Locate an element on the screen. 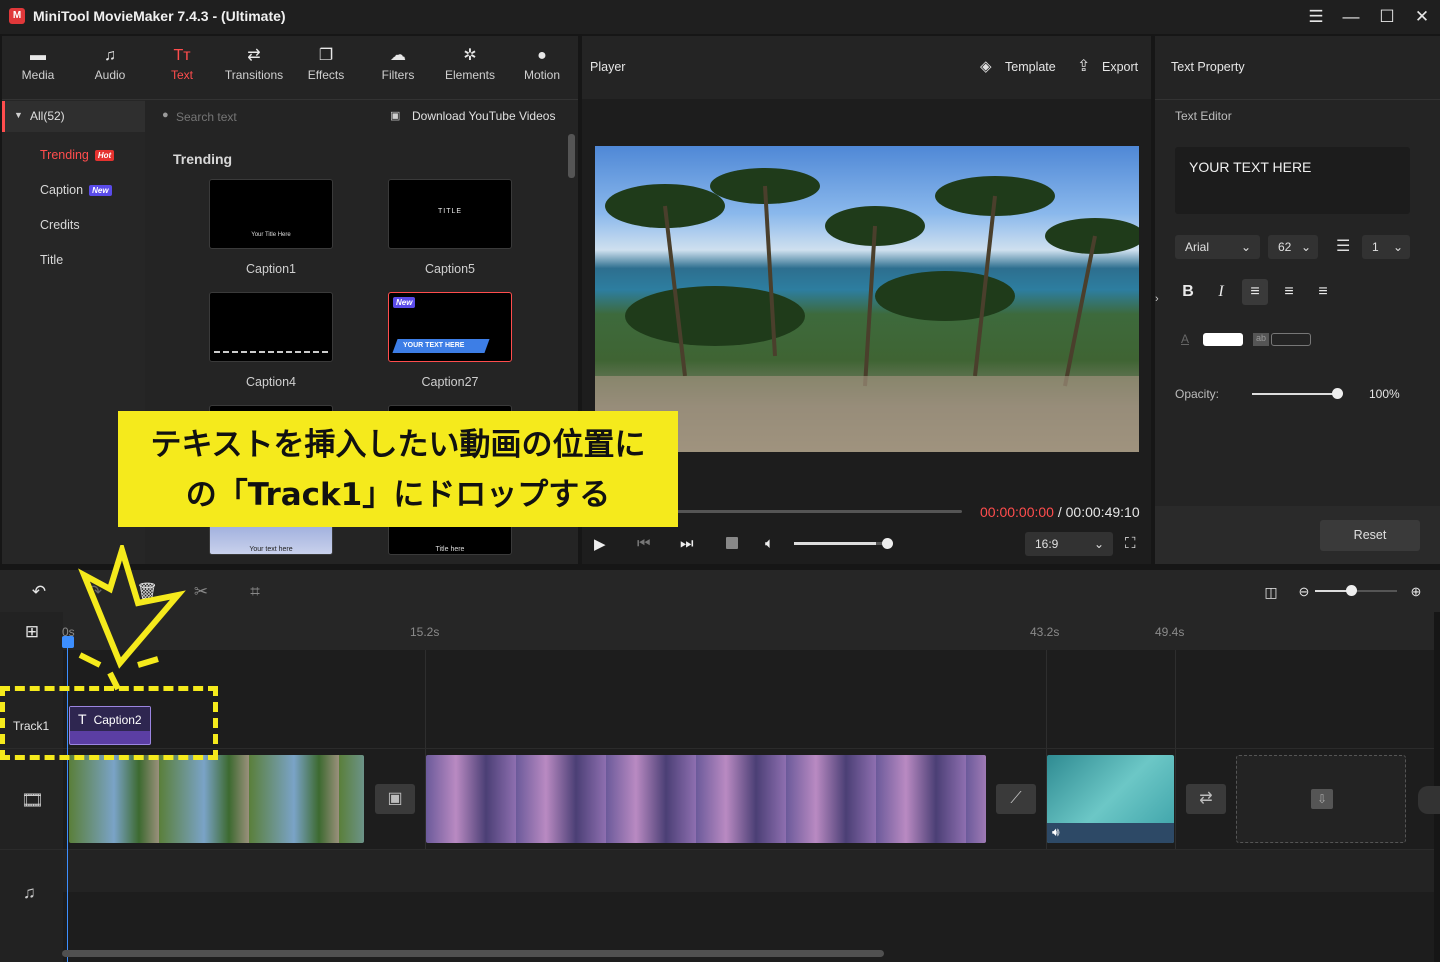 The height and width of the screenshot is (962, 1440). tab-elements: ✲ Elements is located at coordinates (470, 68).